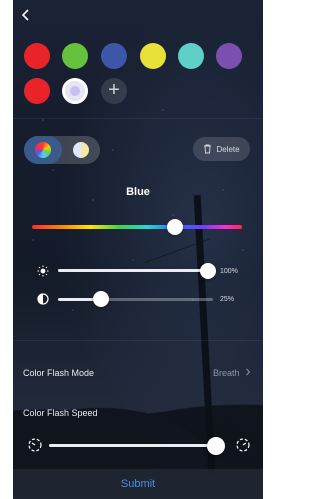  I want to click on selected-indicator, so click(75, 91).